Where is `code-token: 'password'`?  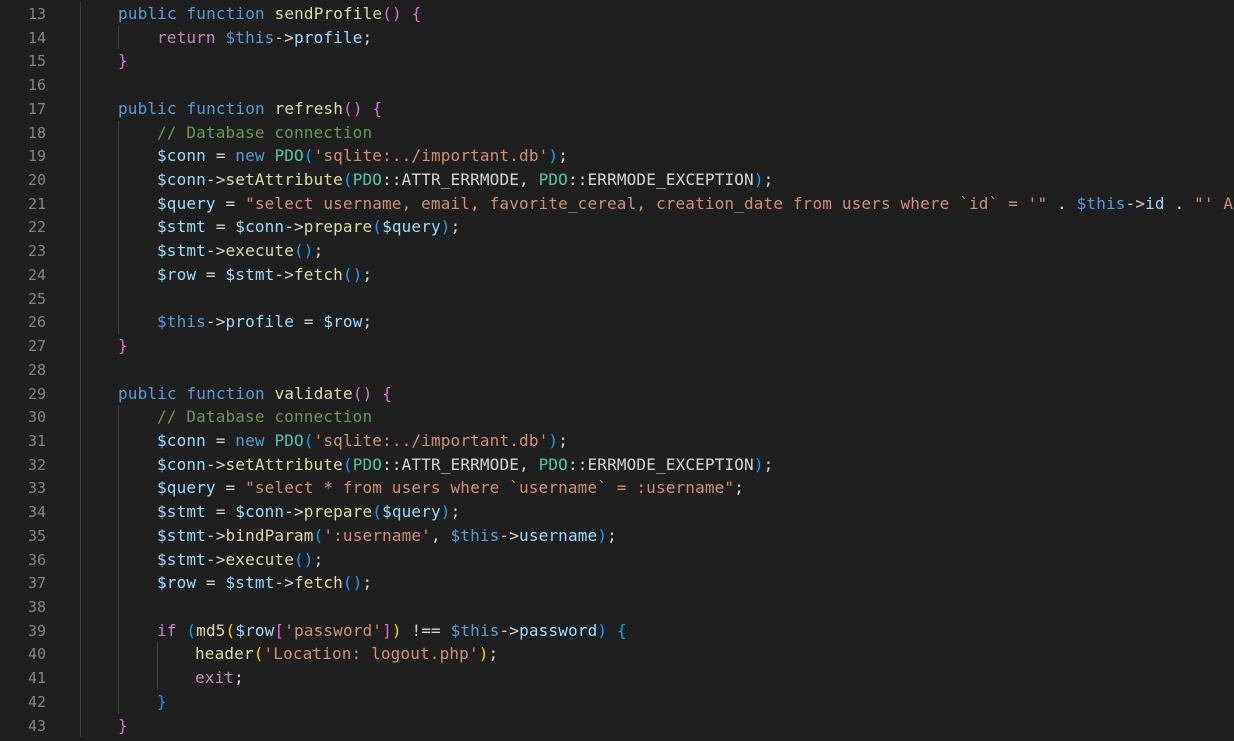 code-token: 'password' is located at coordinates (333, 630).